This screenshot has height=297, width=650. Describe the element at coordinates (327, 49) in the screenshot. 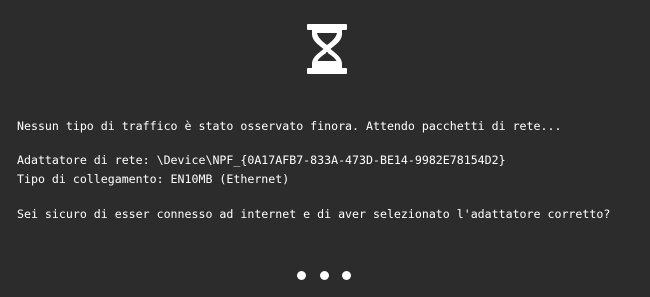

I see `hourglass-icon` at that location.